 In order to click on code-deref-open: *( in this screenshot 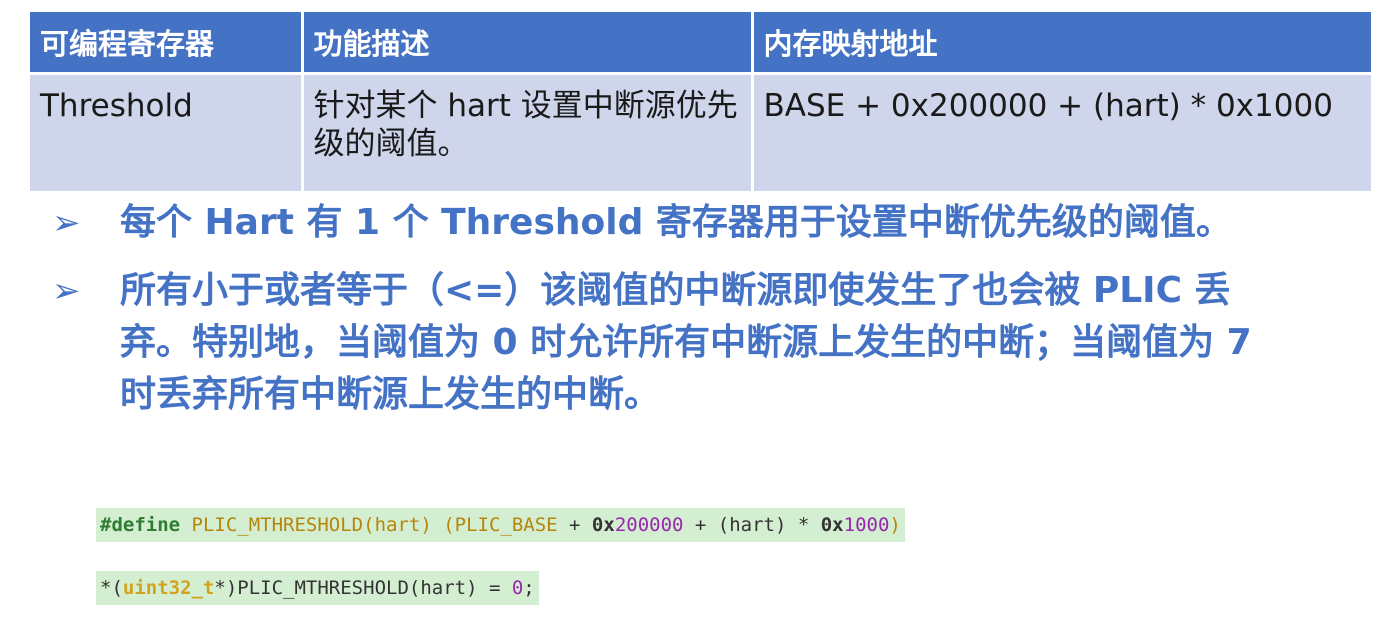, I will do `click(111, 588)`.